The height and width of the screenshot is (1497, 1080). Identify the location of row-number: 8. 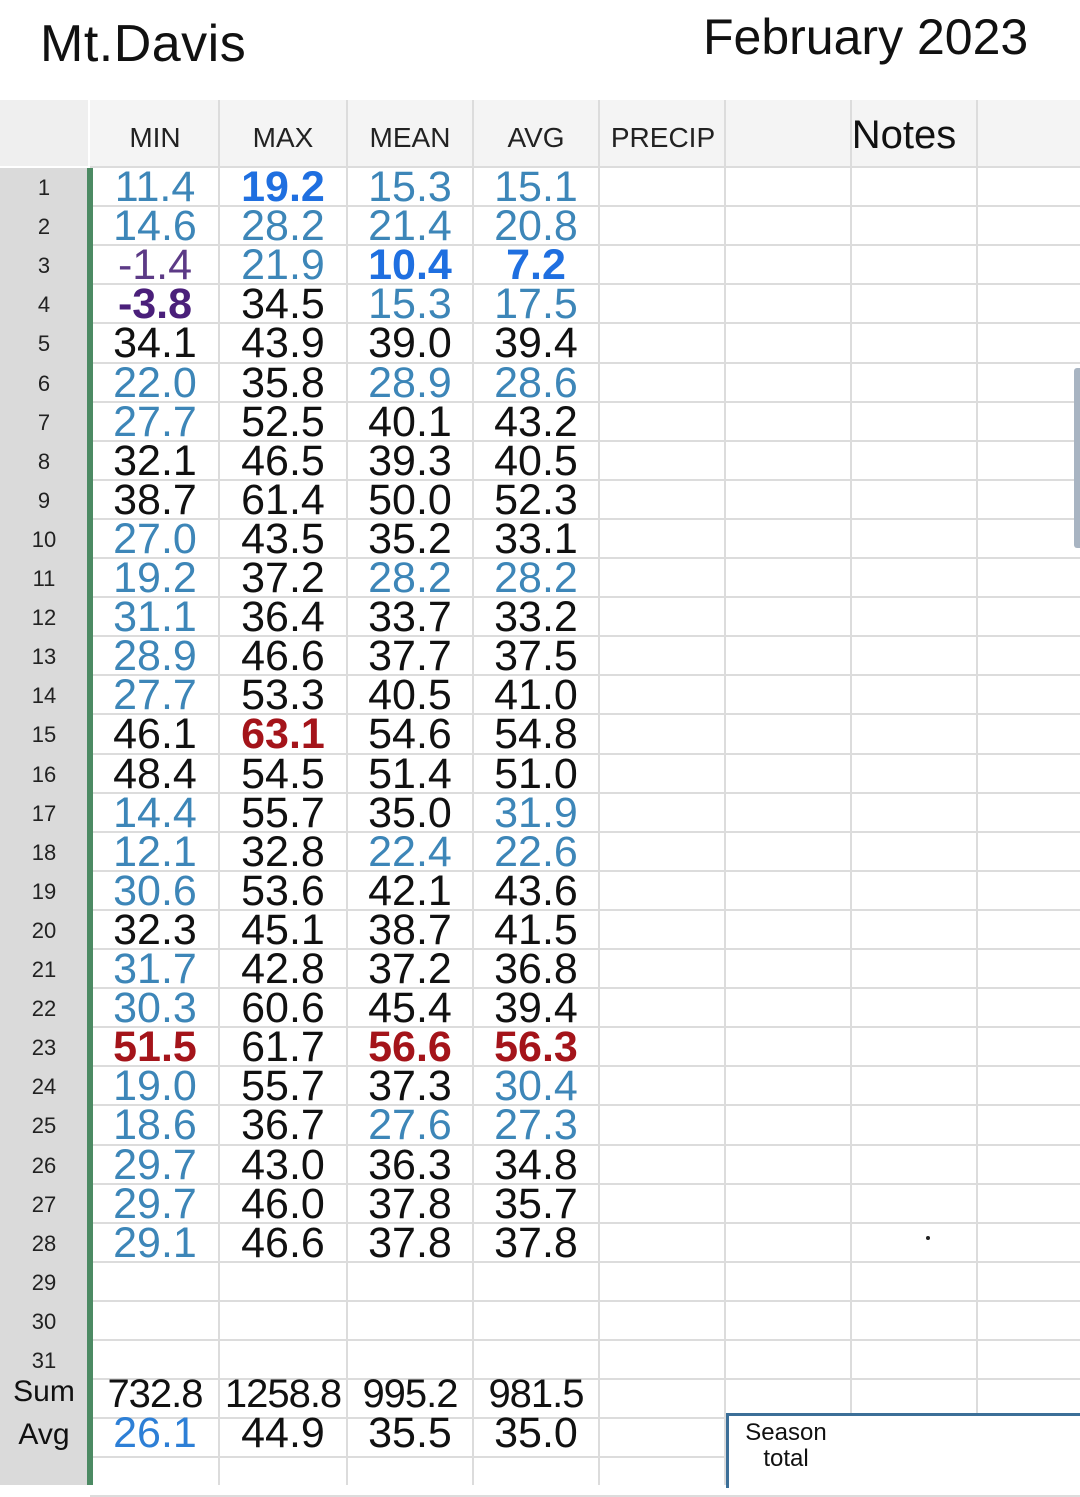
(44, 462).